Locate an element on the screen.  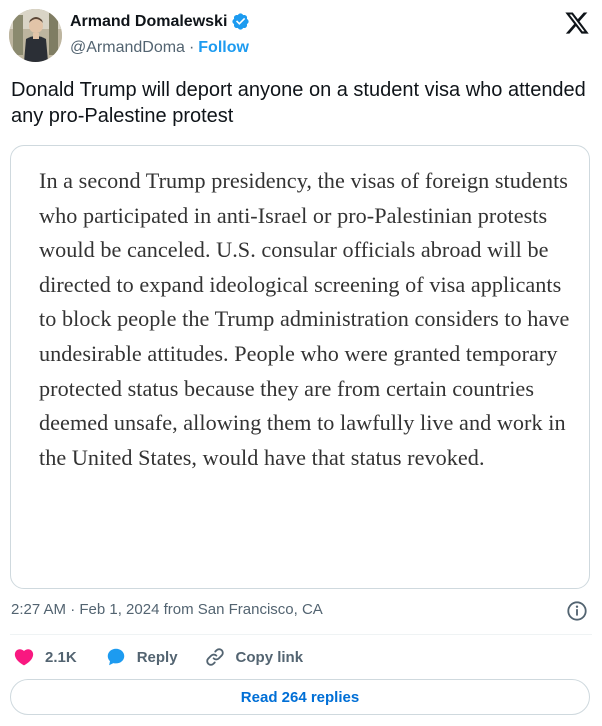
link-icon is located at coordinates (214, 657).